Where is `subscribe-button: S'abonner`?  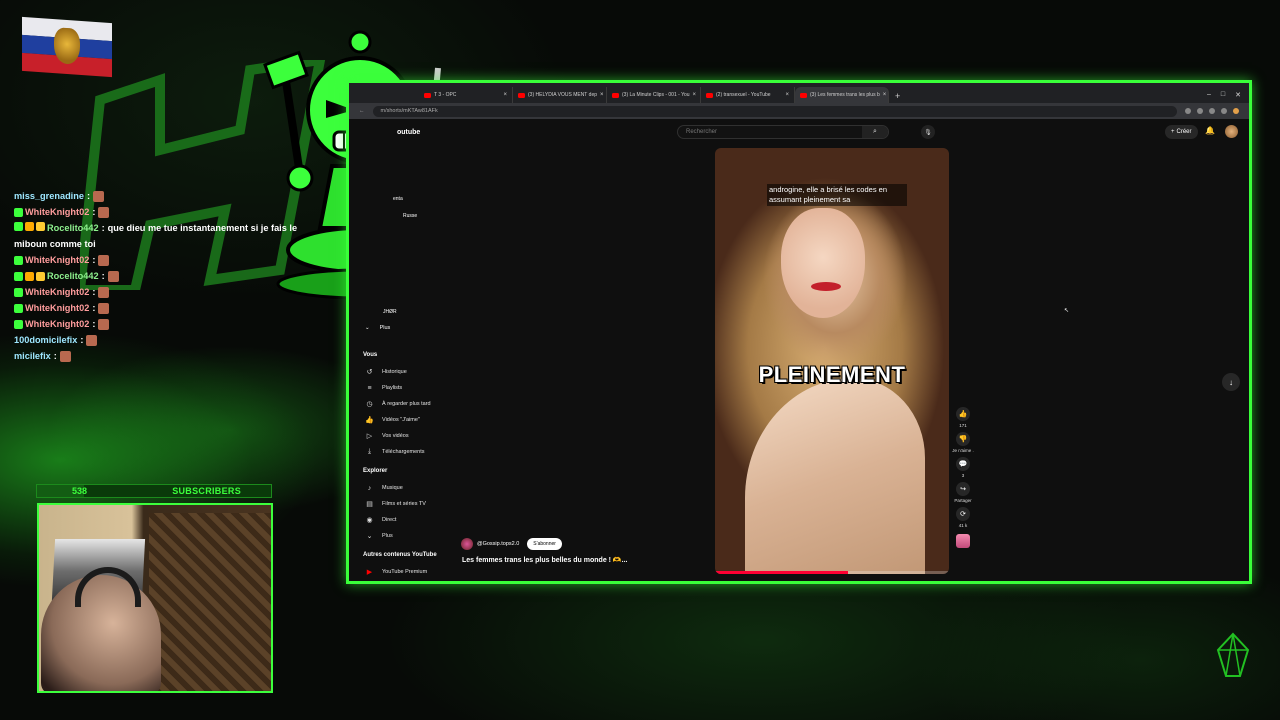
subscribe-button: S'abonner is located at coordinates (544, 544).